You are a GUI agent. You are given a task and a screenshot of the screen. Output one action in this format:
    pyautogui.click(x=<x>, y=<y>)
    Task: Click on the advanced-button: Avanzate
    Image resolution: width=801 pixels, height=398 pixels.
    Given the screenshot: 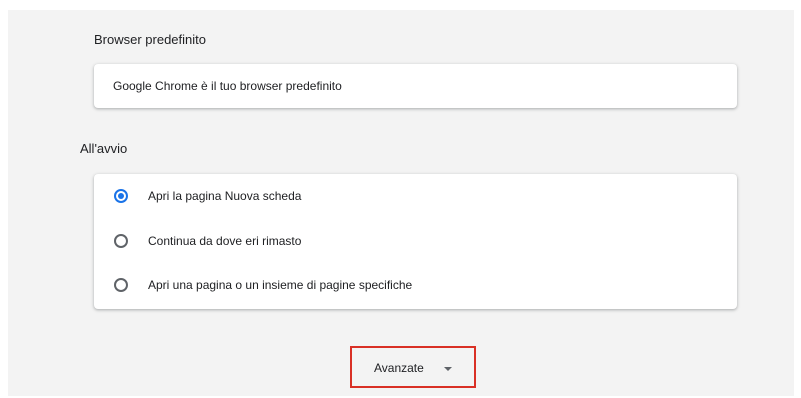 What is the action you would take?
    pyautogui.click(x=413, y=367)
    